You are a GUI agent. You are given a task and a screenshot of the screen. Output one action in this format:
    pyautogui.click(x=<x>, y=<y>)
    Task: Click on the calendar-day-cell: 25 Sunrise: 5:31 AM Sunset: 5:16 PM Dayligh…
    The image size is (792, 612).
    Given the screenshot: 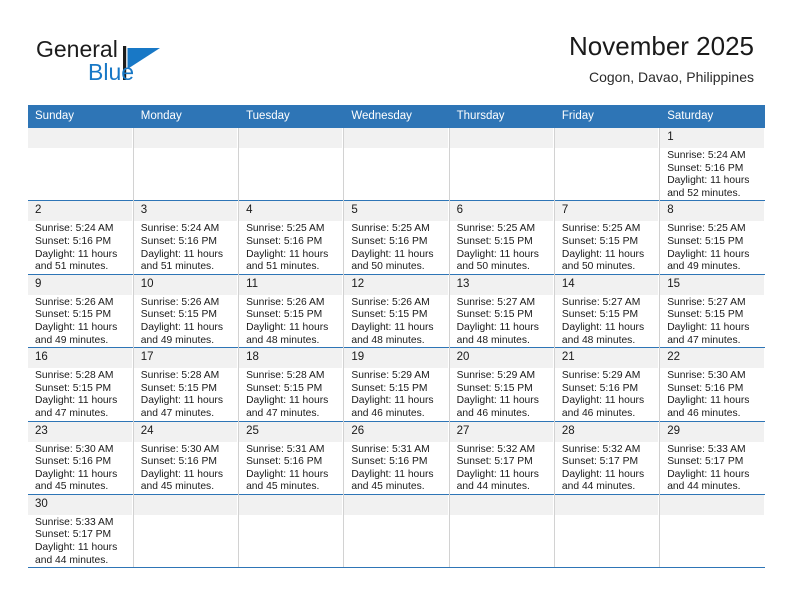 What is the action you would take?
    pyautogui.click(x=291, y=457)
    